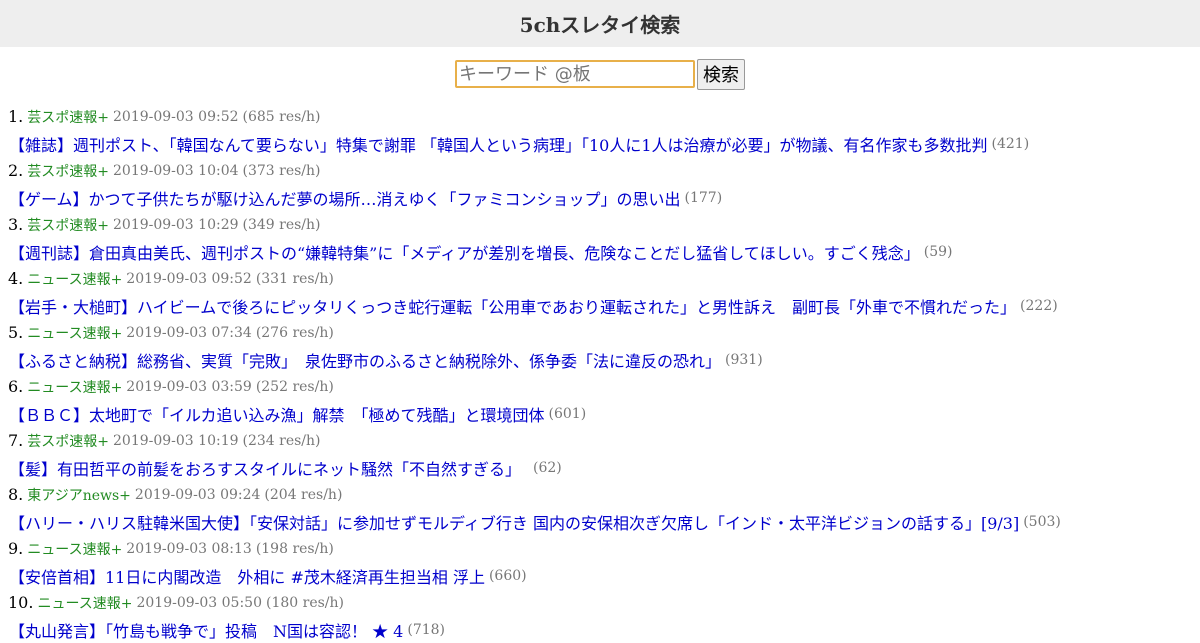 This screenshot has height=643, width=1200. Describe the element at coordinates (199, 602) in the screenshot. I see `result-date: 2019-09-03 05:50` at that location.